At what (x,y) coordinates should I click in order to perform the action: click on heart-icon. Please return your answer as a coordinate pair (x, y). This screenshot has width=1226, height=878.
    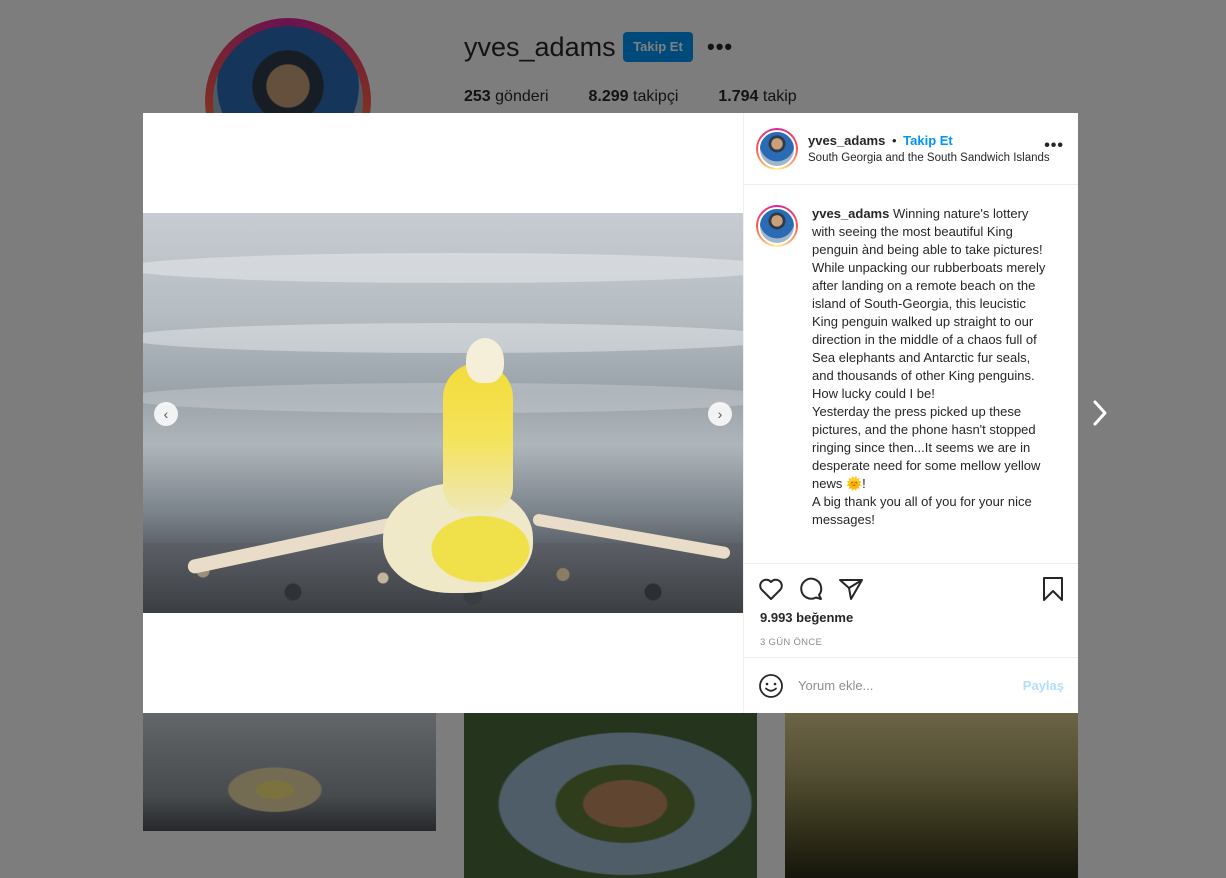
    Looking at the image, I should click on (771, 589).